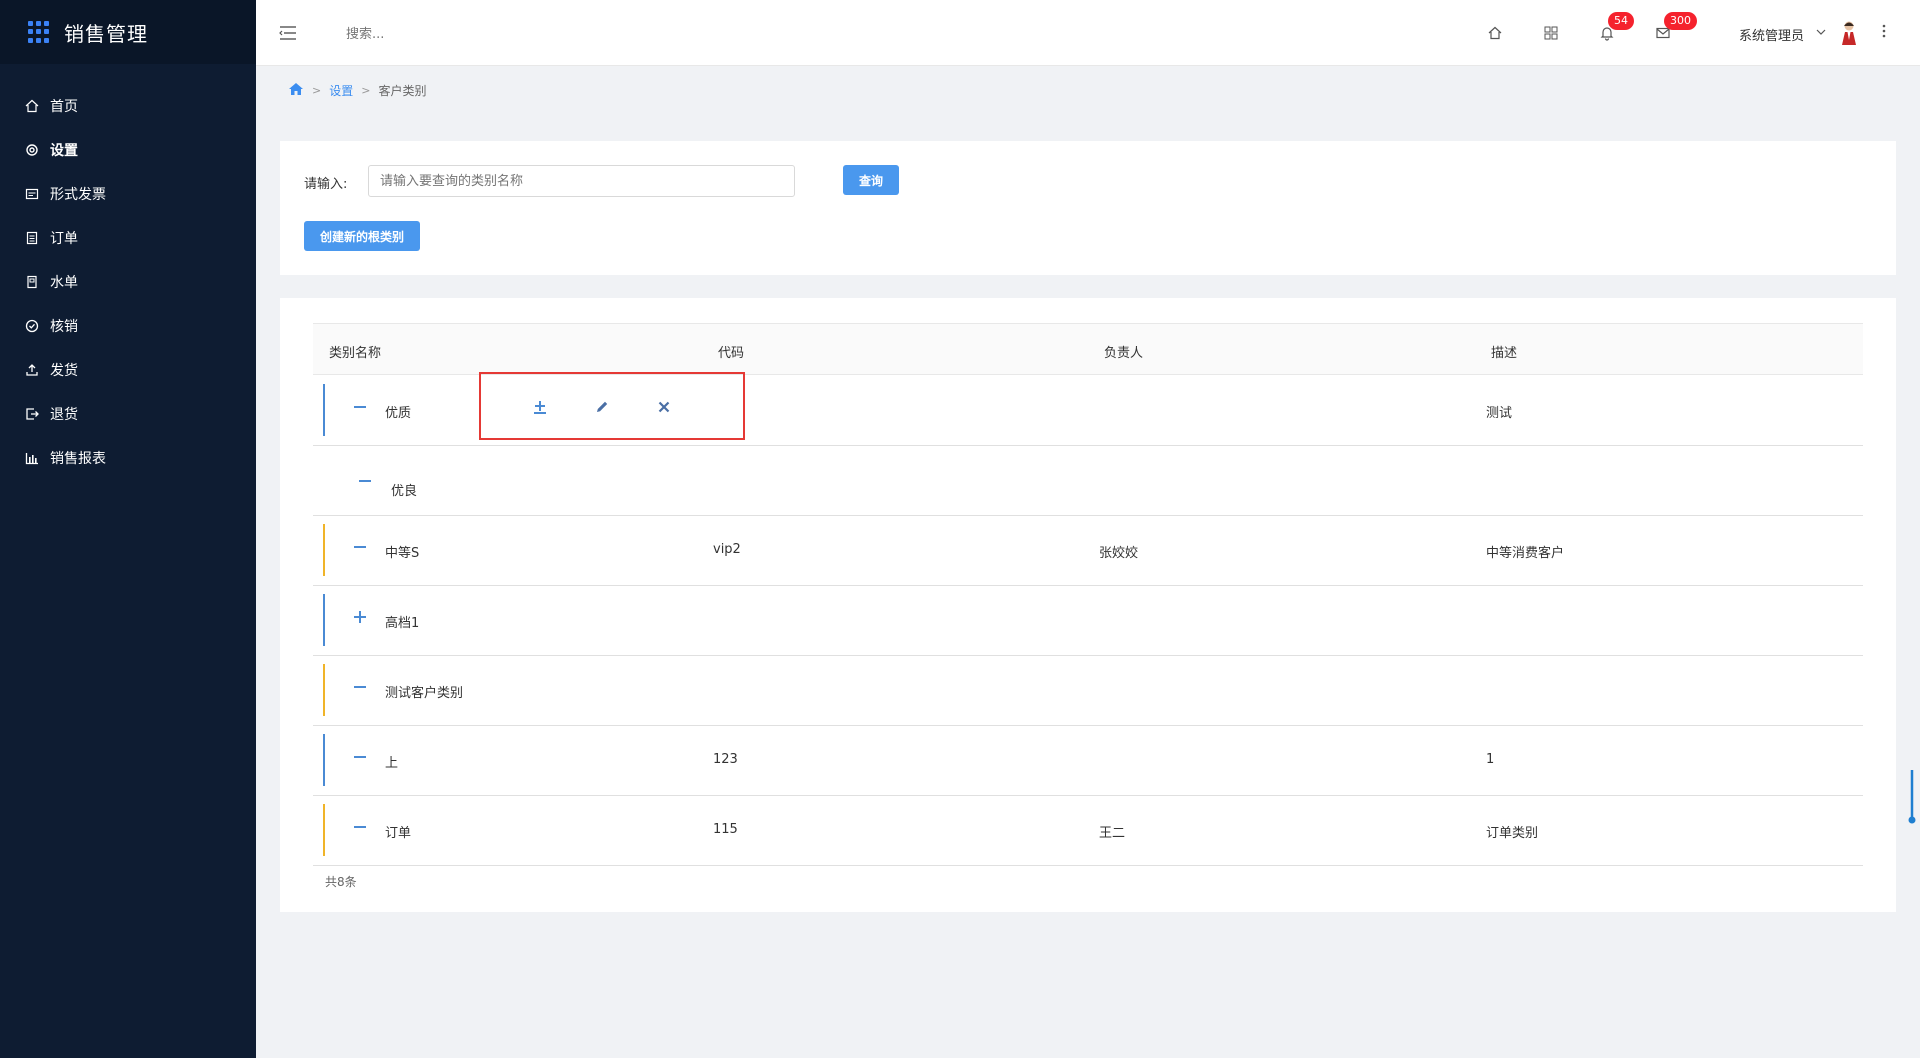 The image size is (1920, 1058). What do you see at coordinates (355, 353) in the screenshot?
I see `column-header-name: 类别名称` at bounding box center [355, 353].